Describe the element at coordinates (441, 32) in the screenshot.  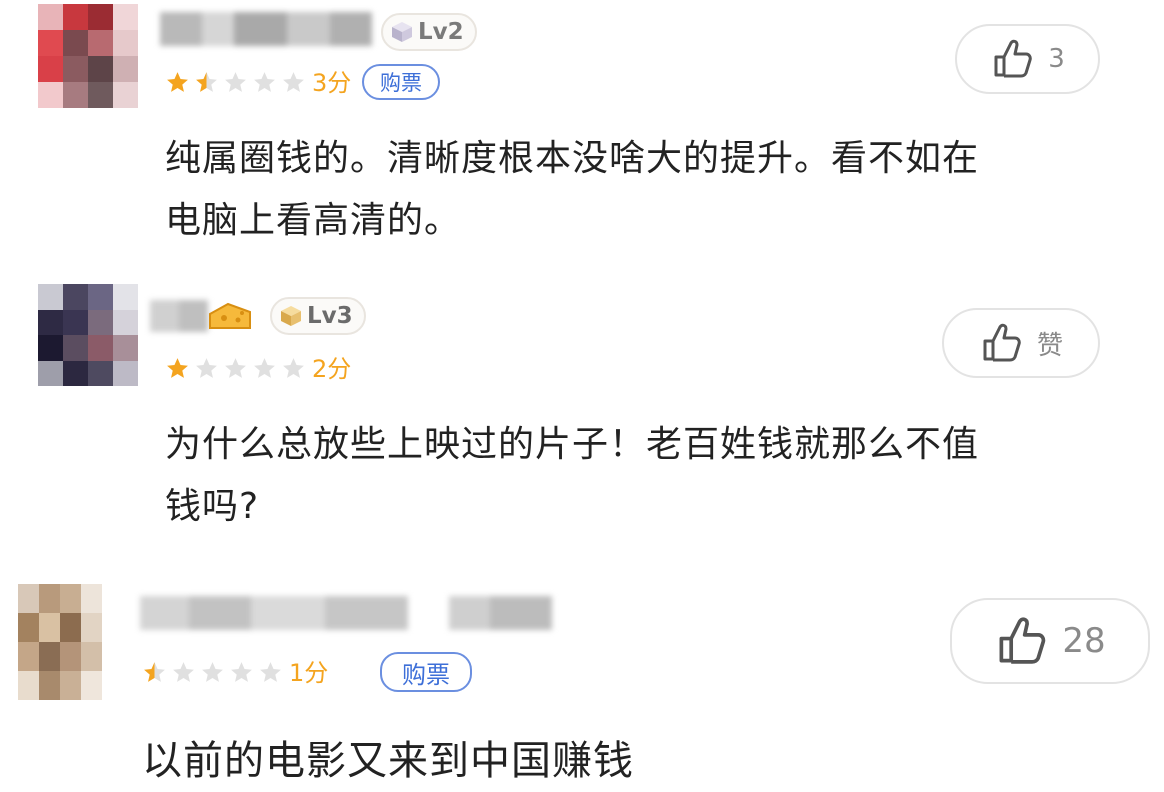
I see `level-label: Lv2` at that location.